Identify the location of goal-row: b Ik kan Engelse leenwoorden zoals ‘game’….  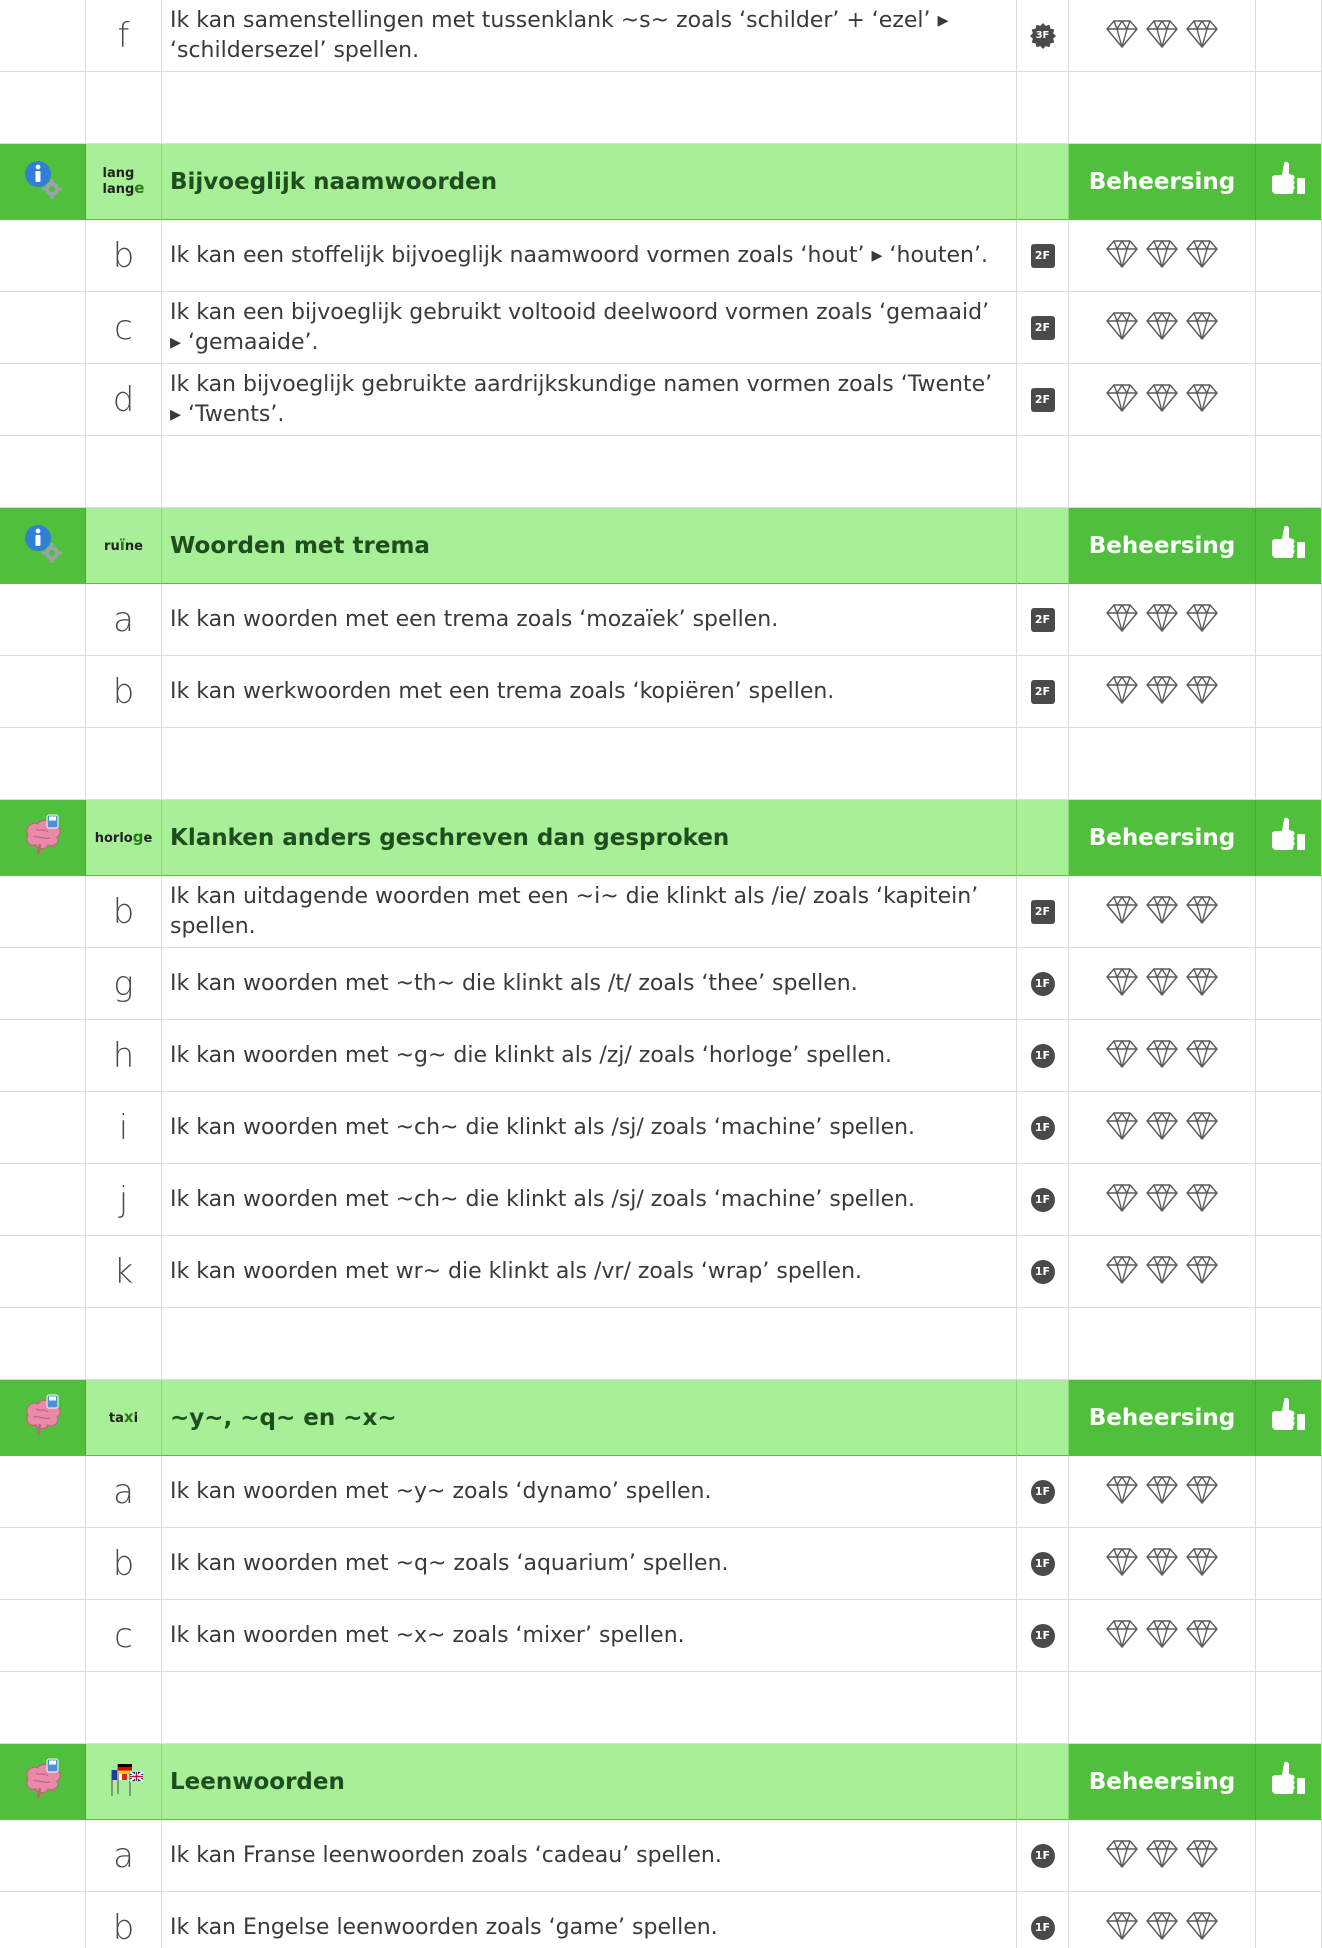
(661, 1920).